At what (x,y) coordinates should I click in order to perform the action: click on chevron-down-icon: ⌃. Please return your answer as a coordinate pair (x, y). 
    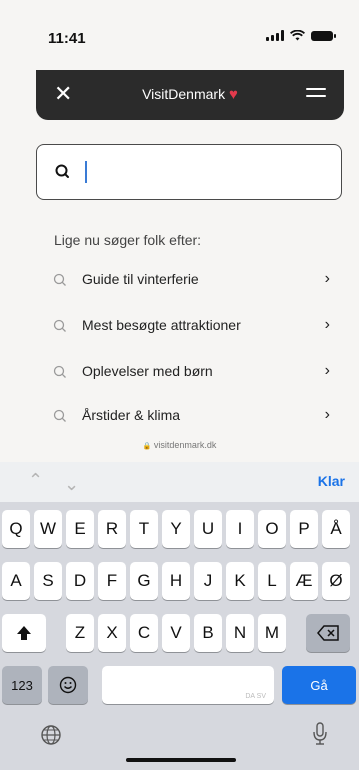
    Looking at the image, I should click on (71, 482).